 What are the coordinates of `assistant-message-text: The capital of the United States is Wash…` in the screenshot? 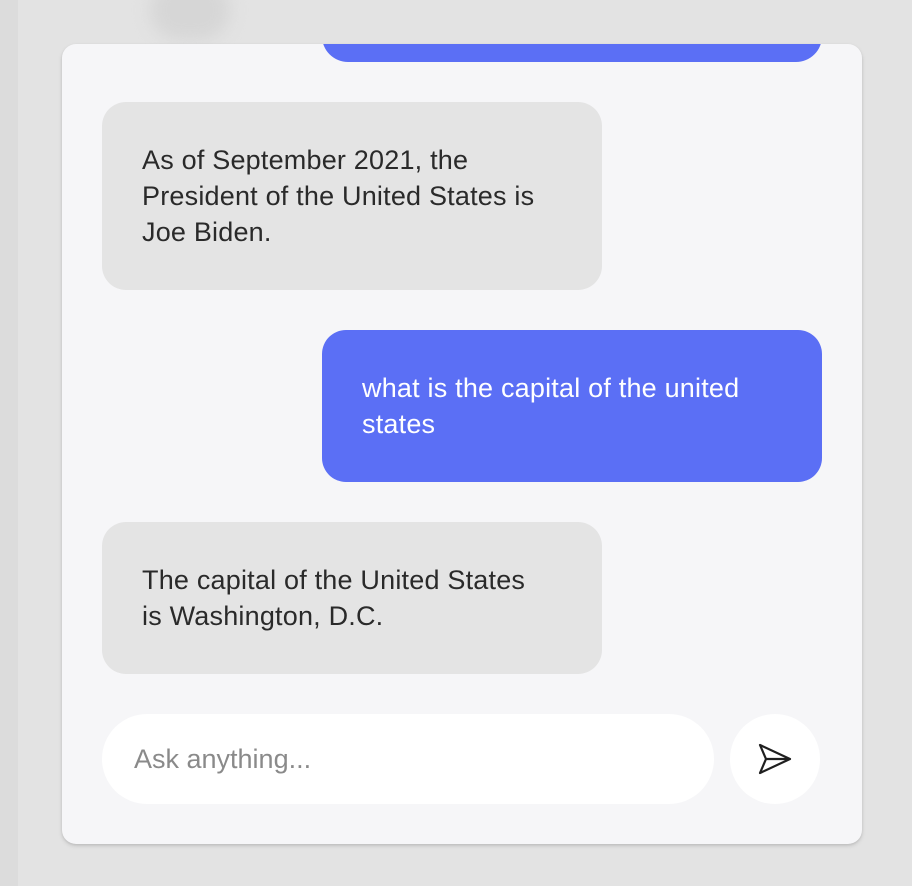 It's located at (334, 598).